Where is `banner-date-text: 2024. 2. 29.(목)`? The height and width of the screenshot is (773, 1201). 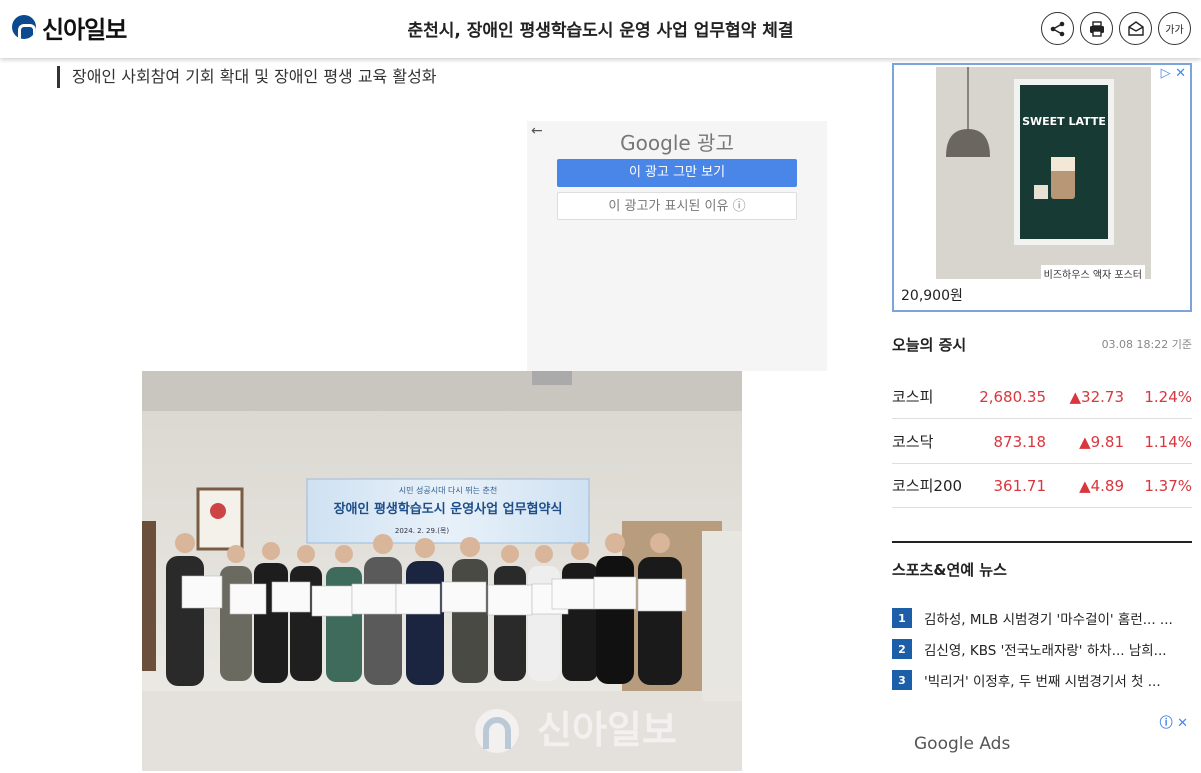 banner-date-text: 2024. 2. 29.(목) is located at coordinates (422, 531).